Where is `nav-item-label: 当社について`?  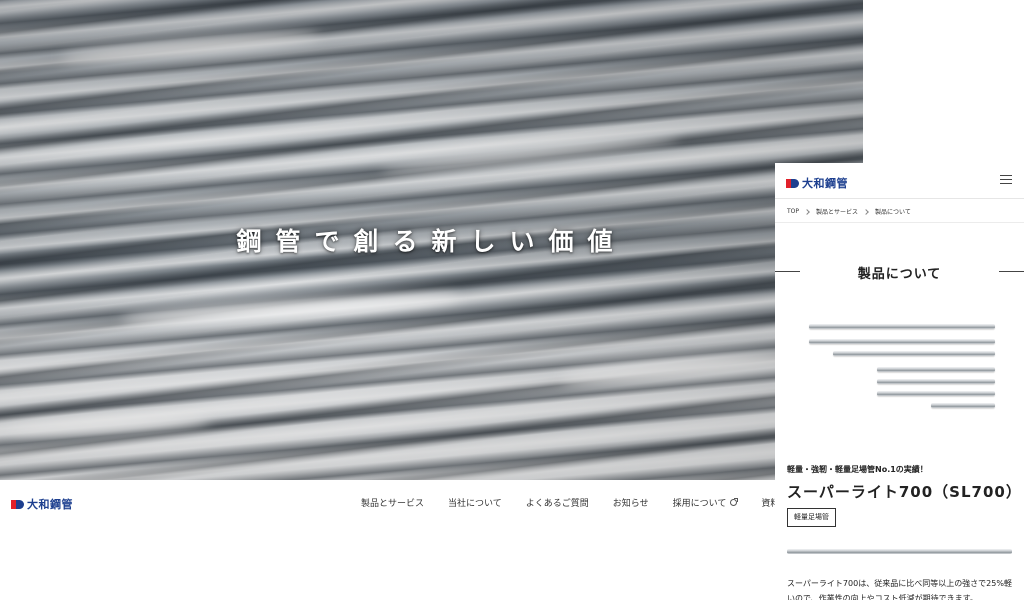
nav-item-label: 当社について is located at coordinates (475, 504).